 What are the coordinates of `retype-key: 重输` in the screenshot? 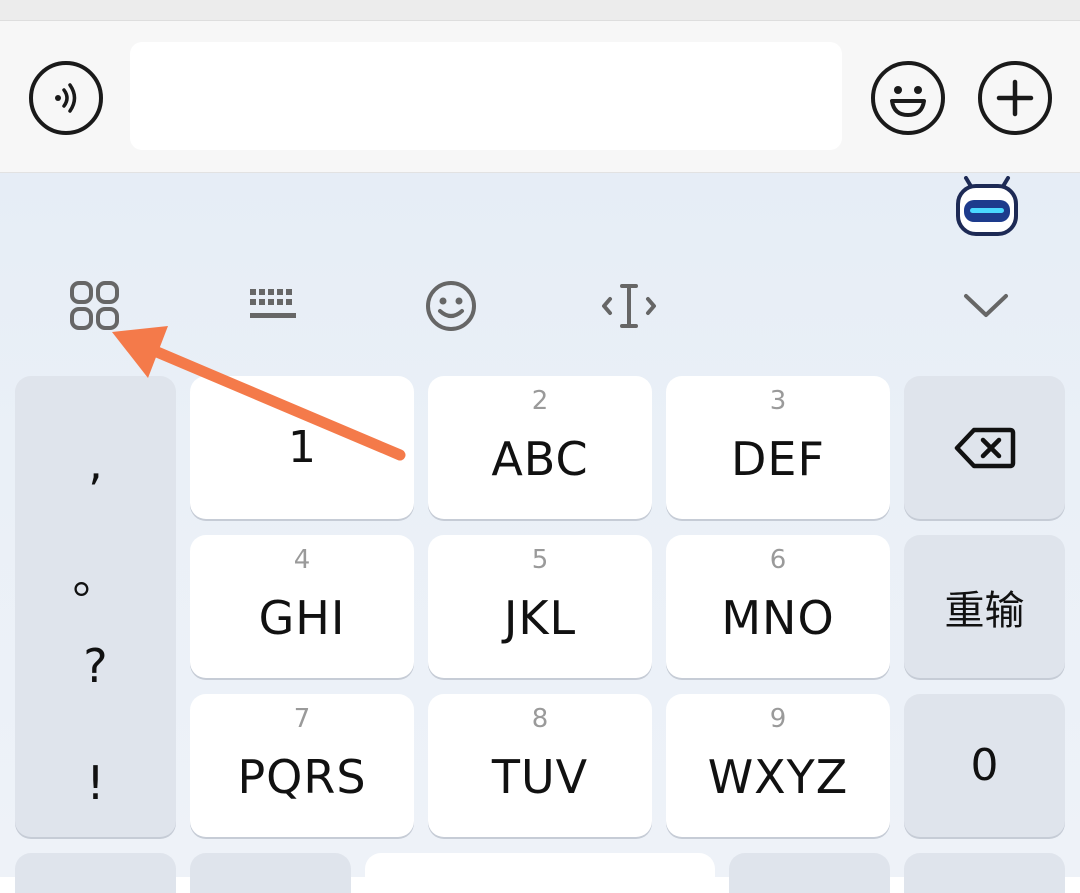 It's located at (984, 606).